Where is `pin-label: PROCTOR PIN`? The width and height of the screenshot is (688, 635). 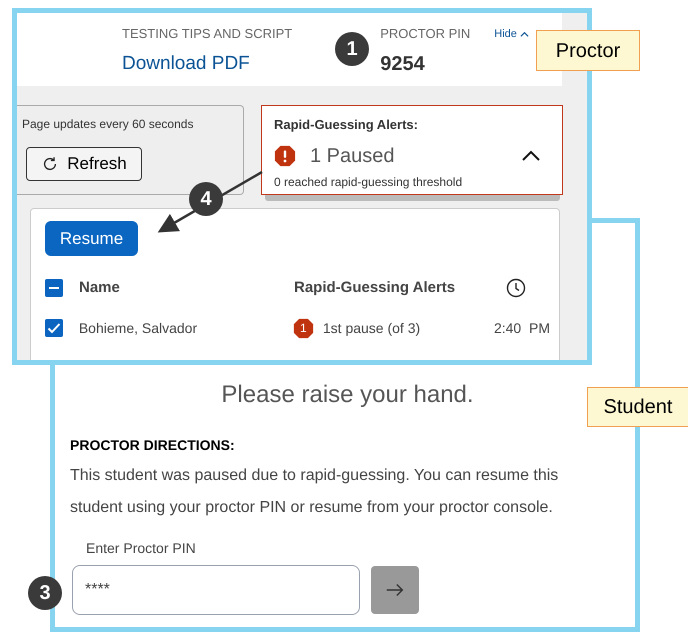
pin-label: PROCTOR PIN is located at coordinates (425, 34).